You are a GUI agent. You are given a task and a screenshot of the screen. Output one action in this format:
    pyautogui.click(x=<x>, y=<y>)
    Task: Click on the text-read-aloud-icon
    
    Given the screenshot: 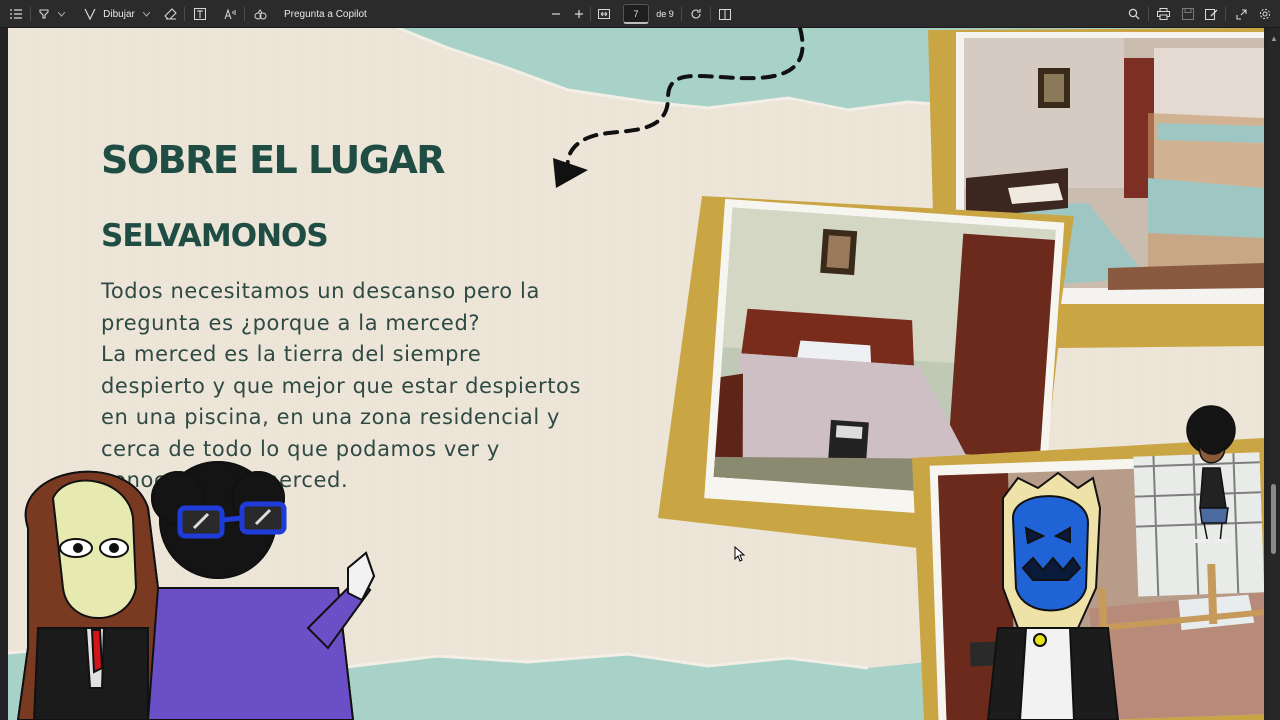 What is the action you would take?
    pyautogui.click(x=230, y=14)
    